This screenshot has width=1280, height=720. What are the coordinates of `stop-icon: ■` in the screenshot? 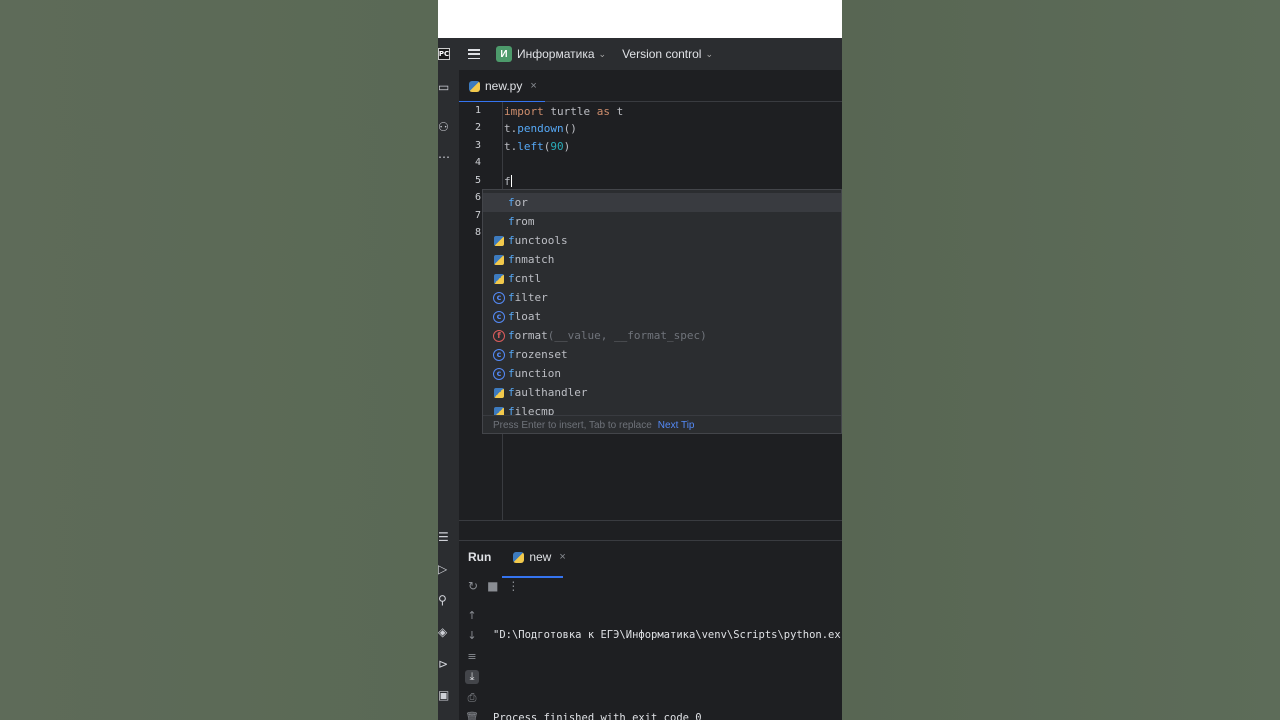 It's located at (492, 586).